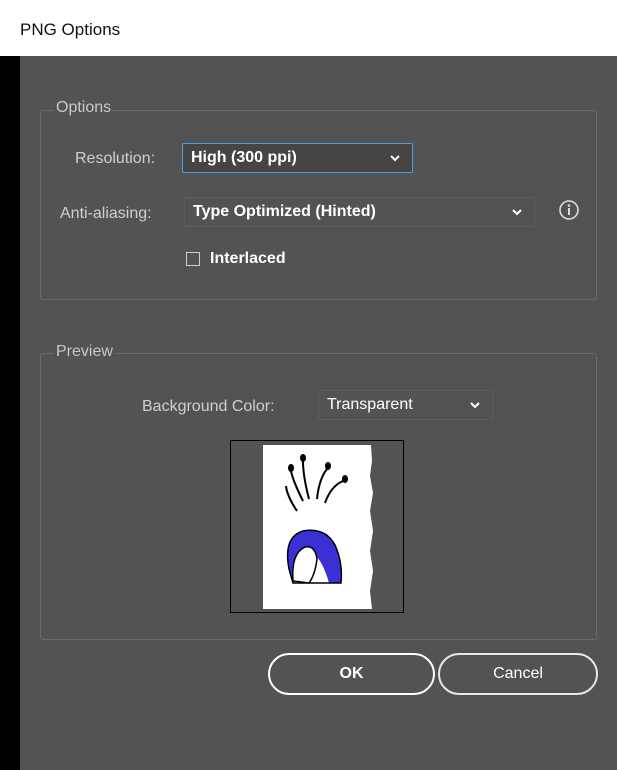  I want to click on window-title: PNG Options, so click(70, 29).